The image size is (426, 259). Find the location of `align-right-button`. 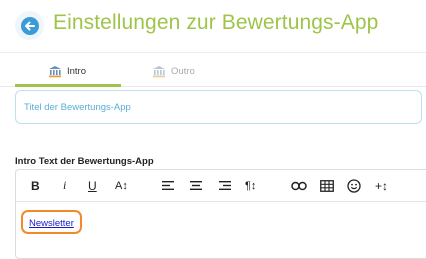

align-right-button is located at coordinates (225, 185).